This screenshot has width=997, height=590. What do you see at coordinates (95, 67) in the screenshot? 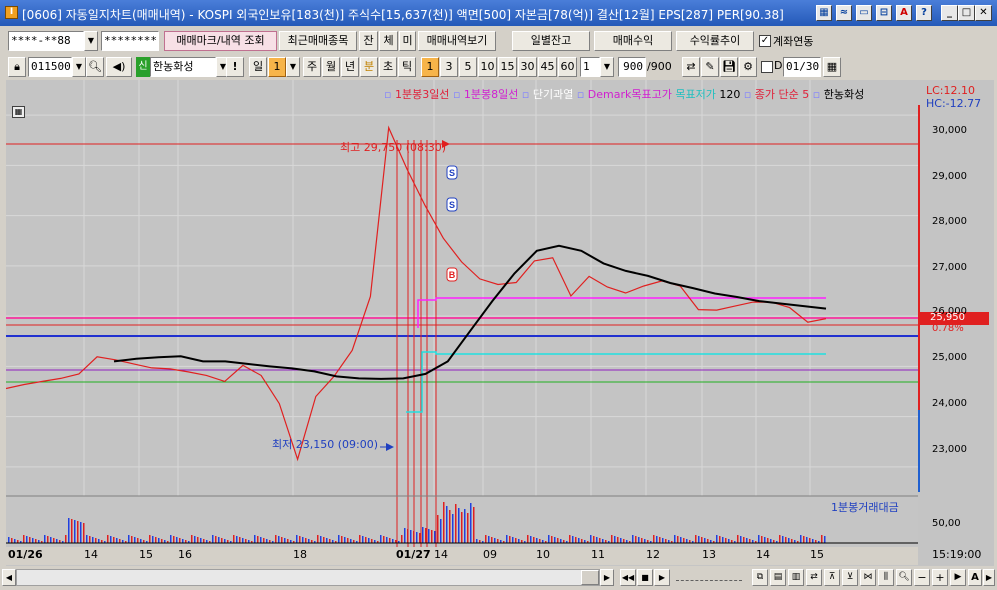
I see `search-icon: 🔍︎` at bounding box center [95, 67].